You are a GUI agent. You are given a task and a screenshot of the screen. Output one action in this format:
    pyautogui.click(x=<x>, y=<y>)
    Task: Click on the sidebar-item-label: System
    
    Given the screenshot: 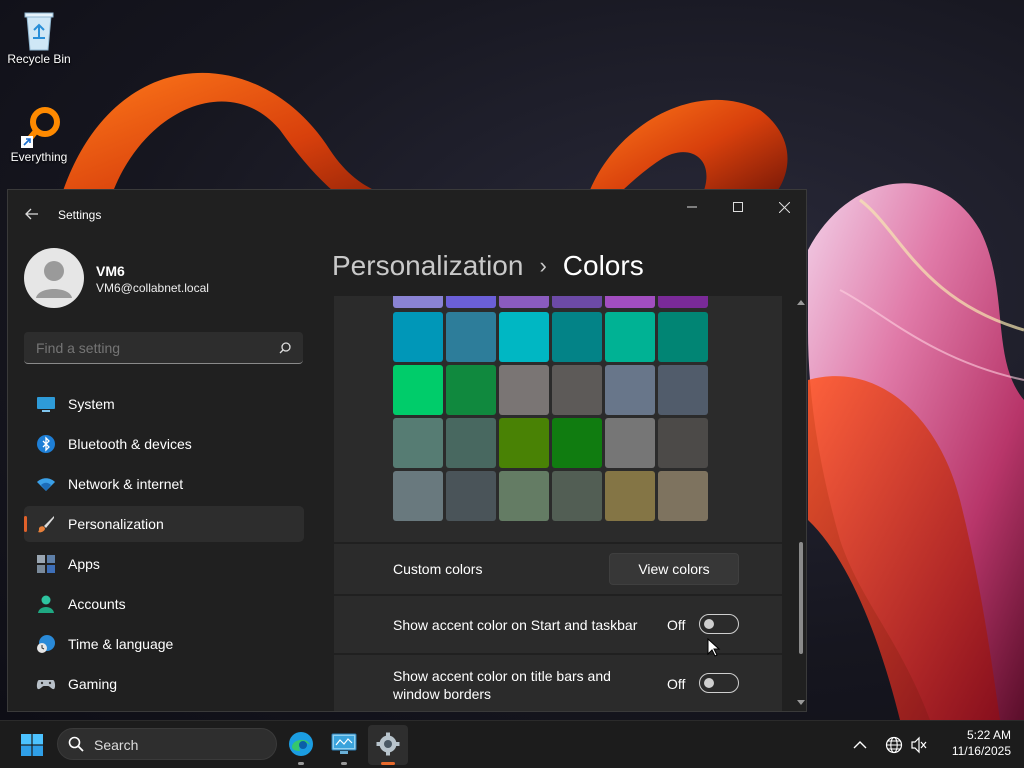 What is the action you would take?
    pyautogui.click(x=91, y=404)
    